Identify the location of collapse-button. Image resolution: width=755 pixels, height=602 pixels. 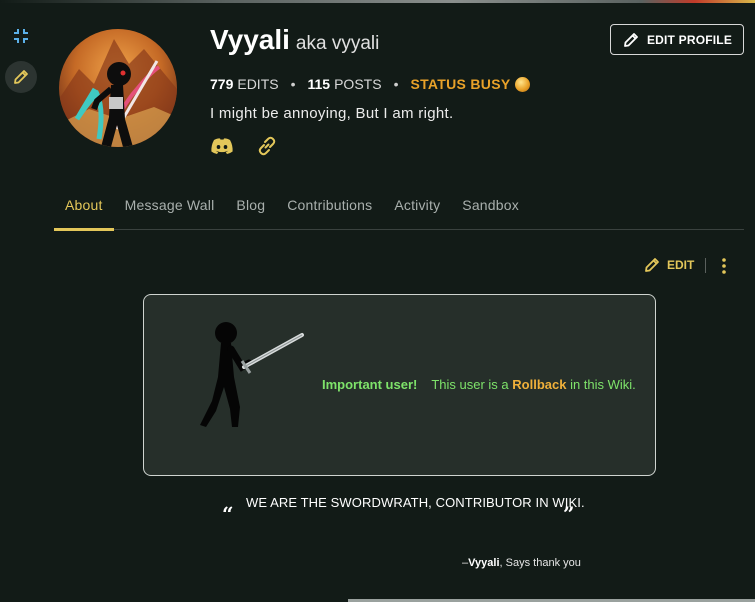
(21, 36).